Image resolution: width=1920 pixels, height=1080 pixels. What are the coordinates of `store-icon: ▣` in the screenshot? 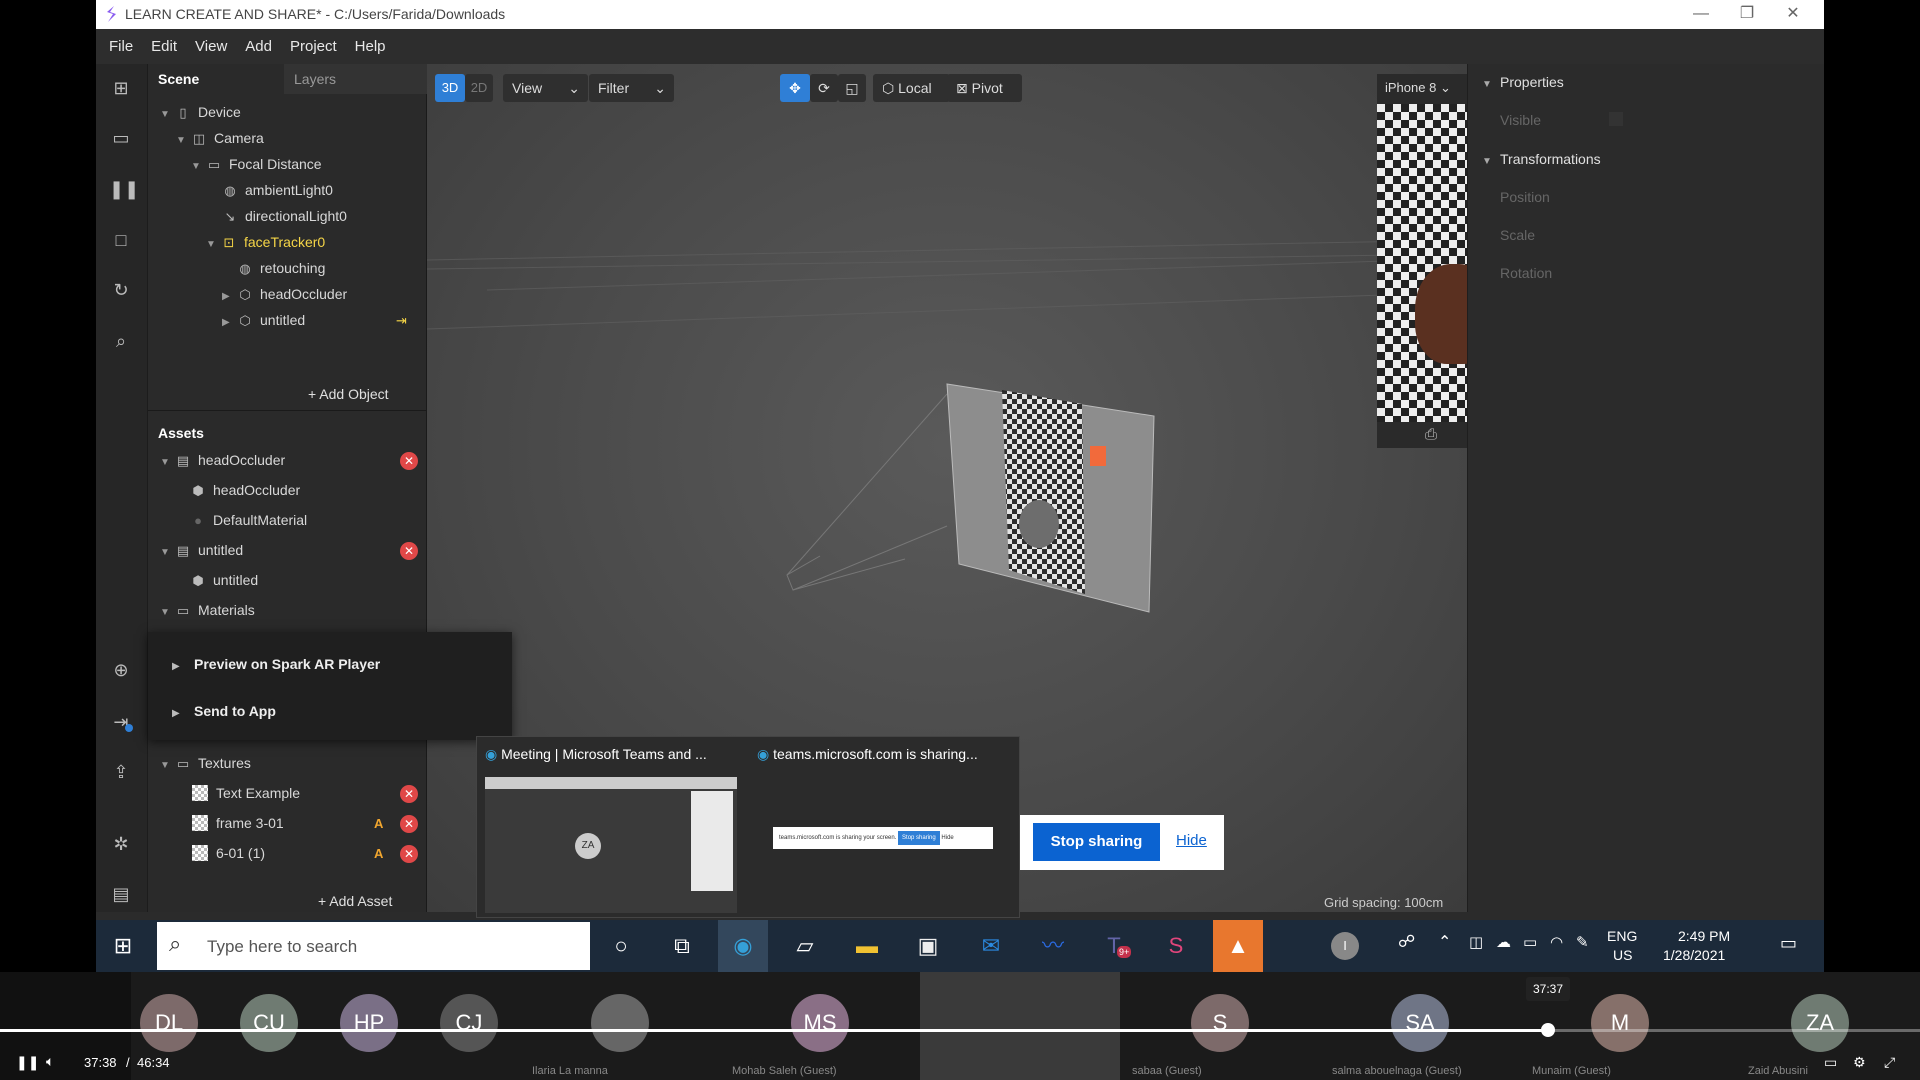 It's located at (928, 946).